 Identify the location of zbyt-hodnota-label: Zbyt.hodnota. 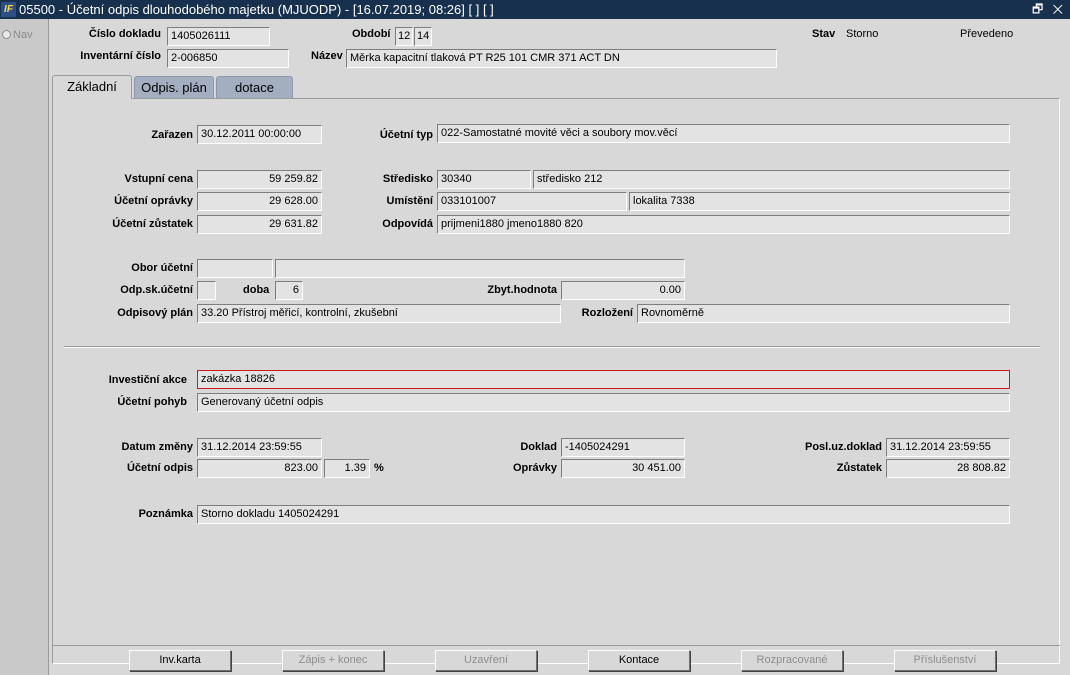
(522, 290).